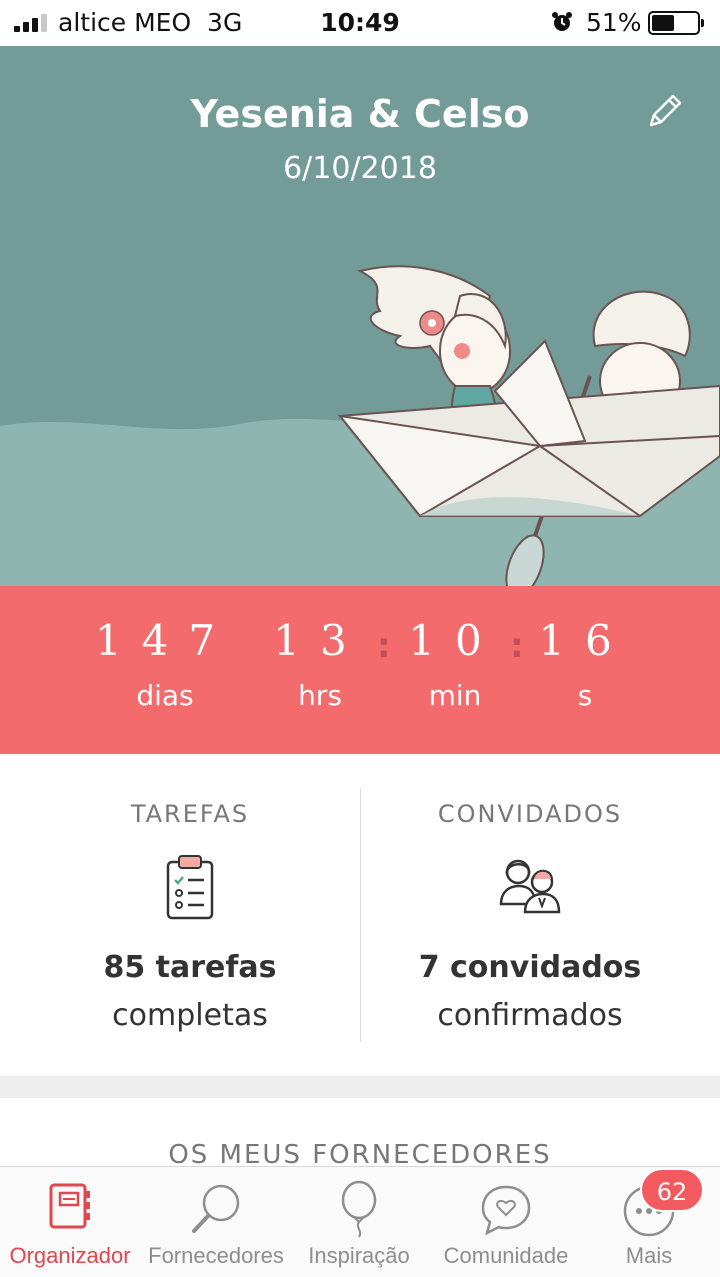  I want to click on status-bar: altice MEO 3G 10:49 51%, so click(360, 23).